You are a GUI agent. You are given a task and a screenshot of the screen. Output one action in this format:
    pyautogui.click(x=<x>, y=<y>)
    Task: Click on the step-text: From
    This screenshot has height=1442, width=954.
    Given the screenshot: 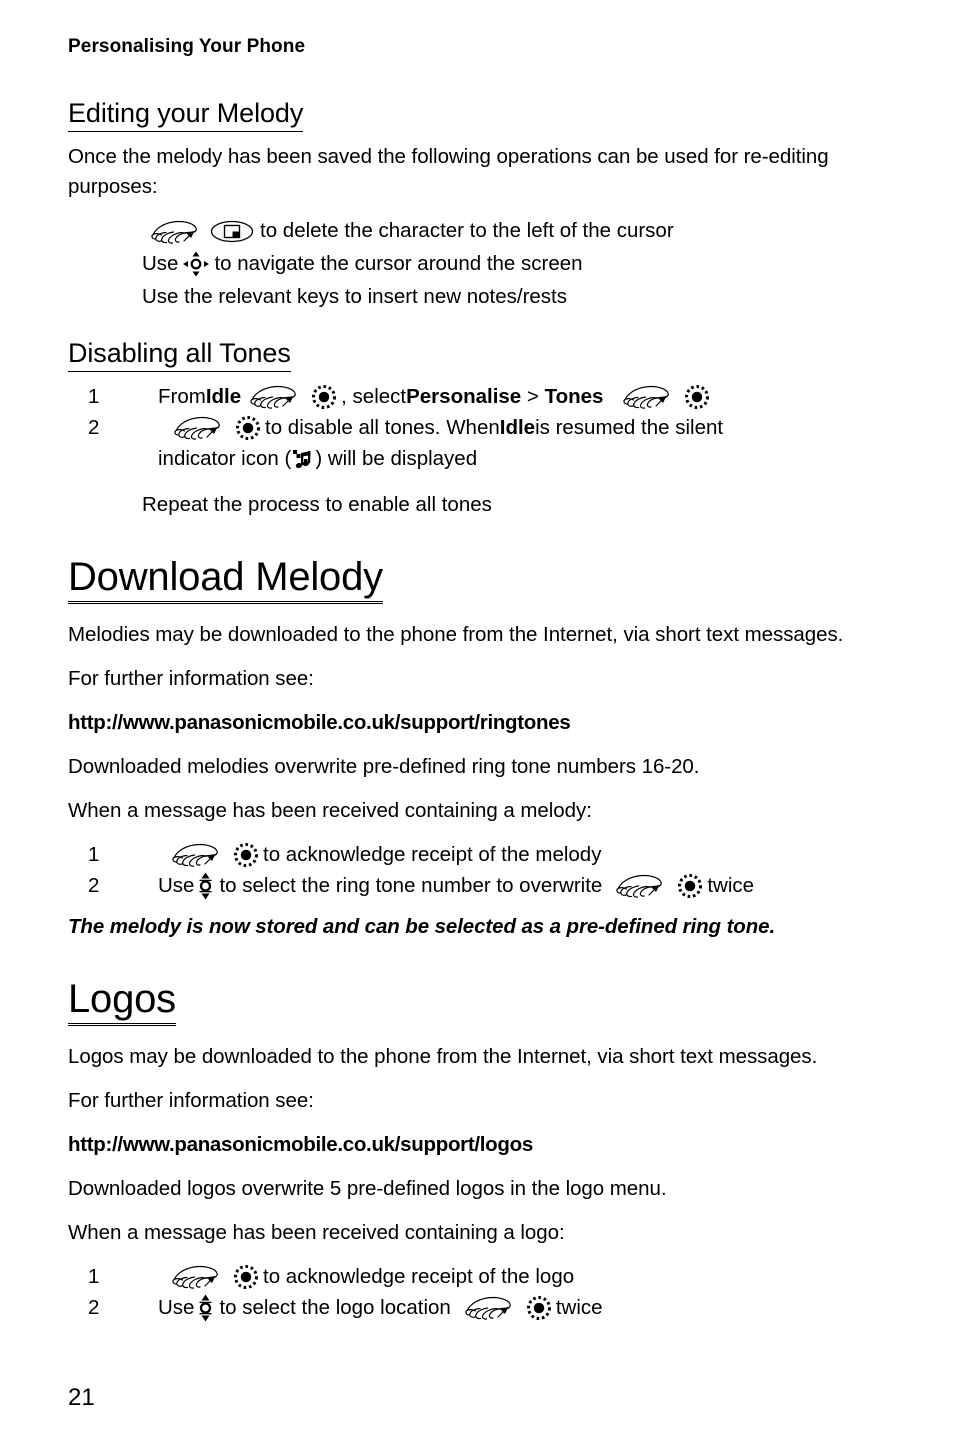 What is the action you would take?
    pyautogui.click(x=182, y=397)
    